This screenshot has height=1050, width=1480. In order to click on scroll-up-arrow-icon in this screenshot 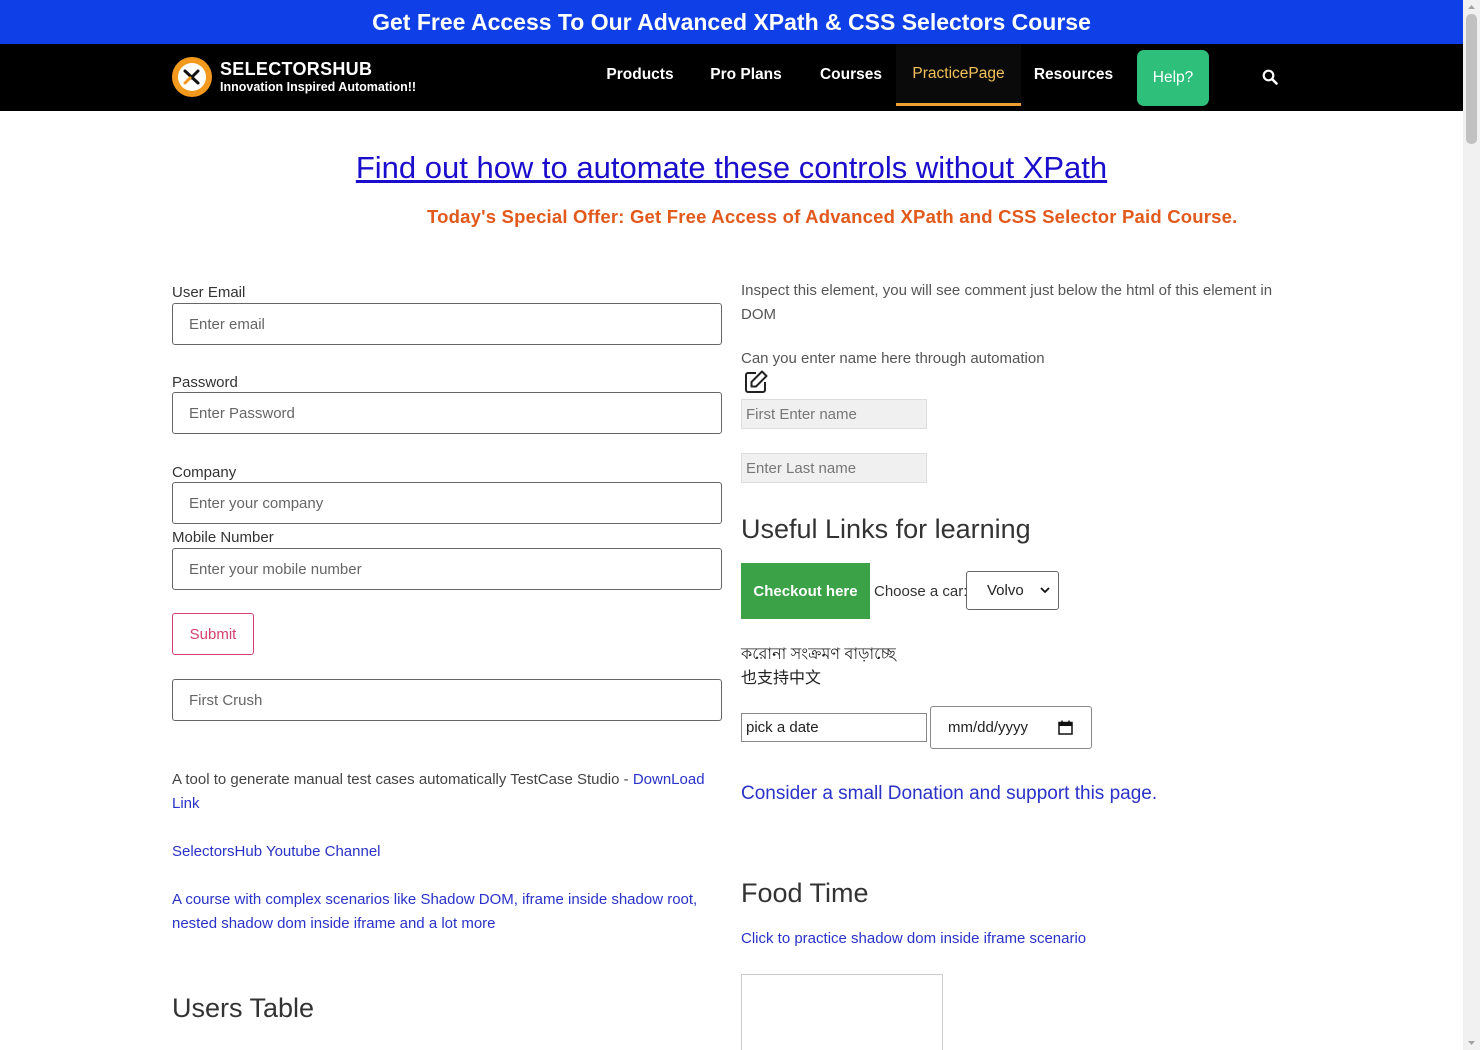, I will do `click(1471, 7)`.